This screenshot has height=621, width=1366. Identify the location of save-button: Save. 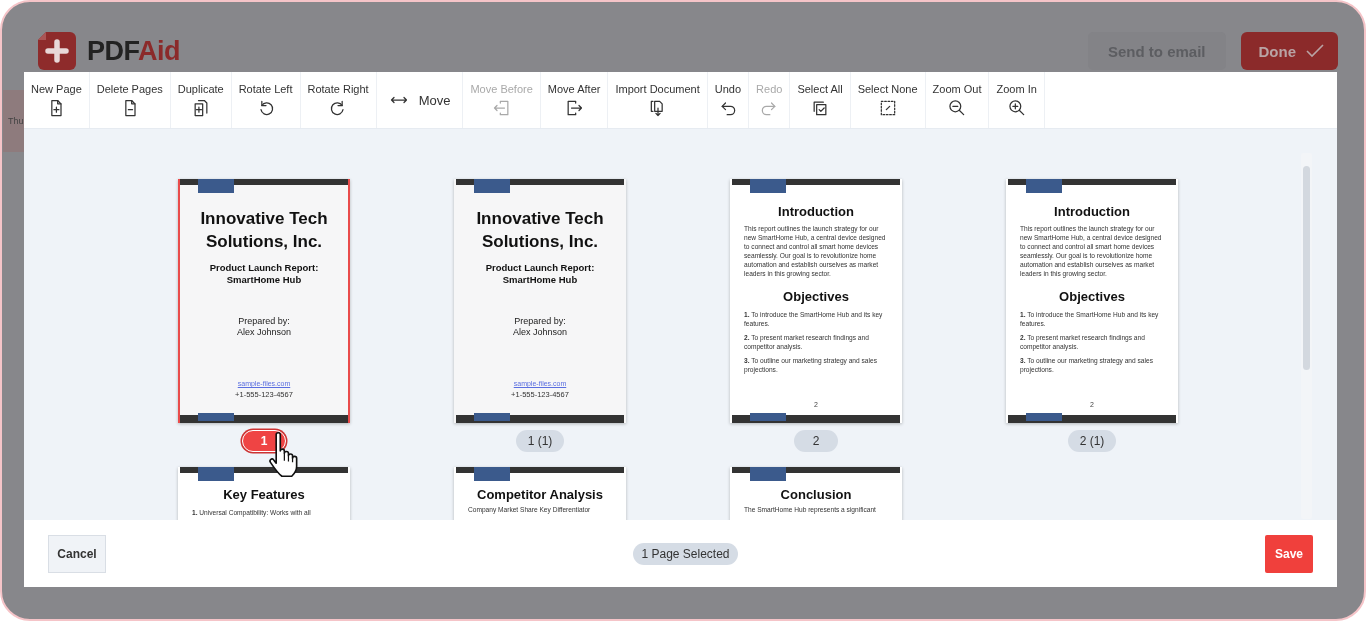
(1289, 553).